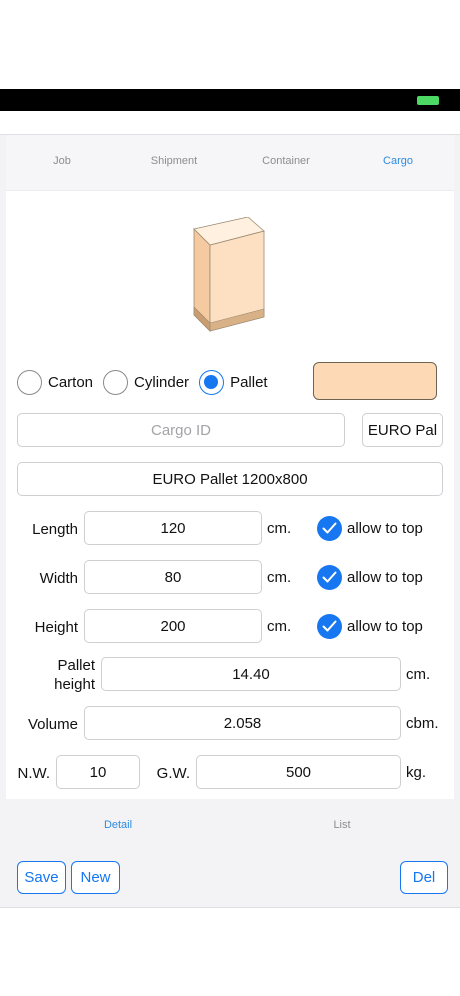  What do you see at coordinates (298, 772) in the screenshot?
I see `gross-weight-input: 500` at bounding box center [298, 772].